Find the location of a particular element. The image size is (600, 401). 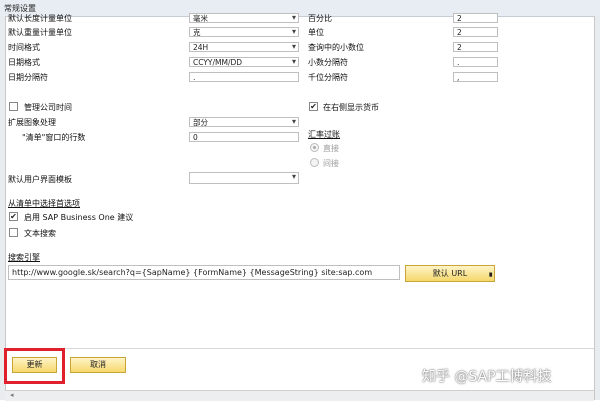

date-format-select: CCYY/MM/DD is located at coordinates (244, 62).